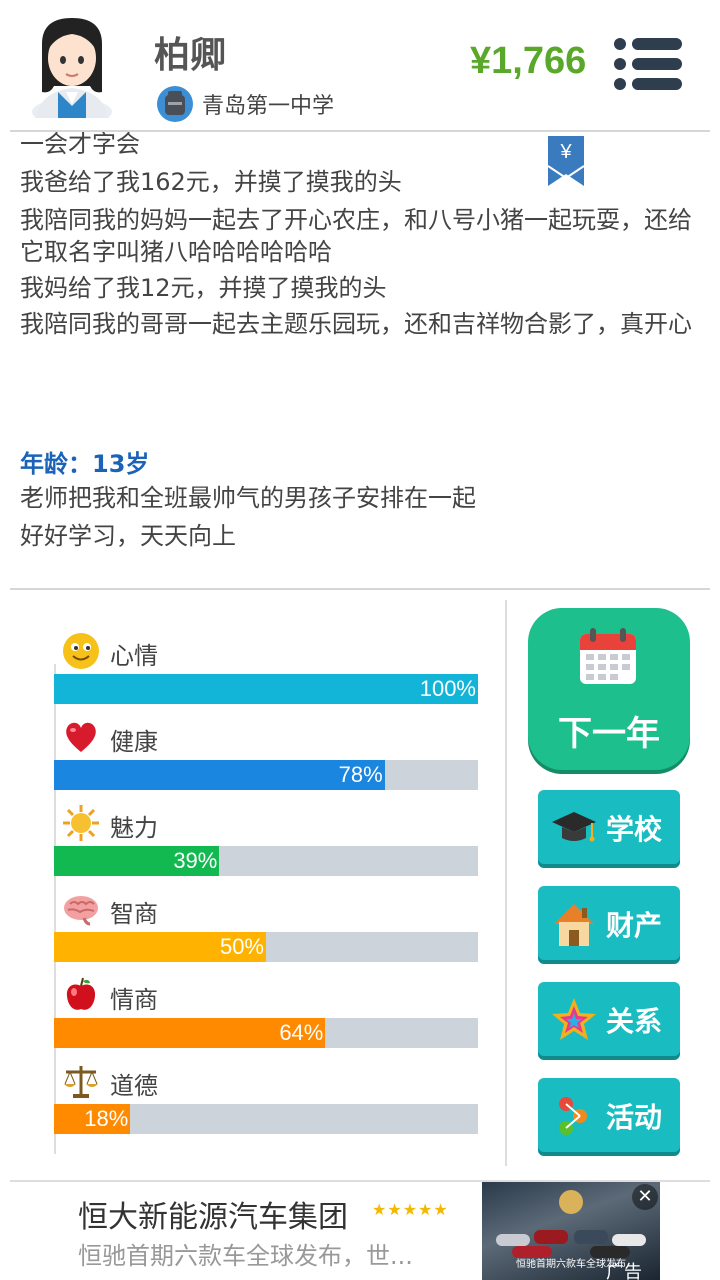 The image size is (720, 1280). I want to click on heart-icon, so click(81, 737).